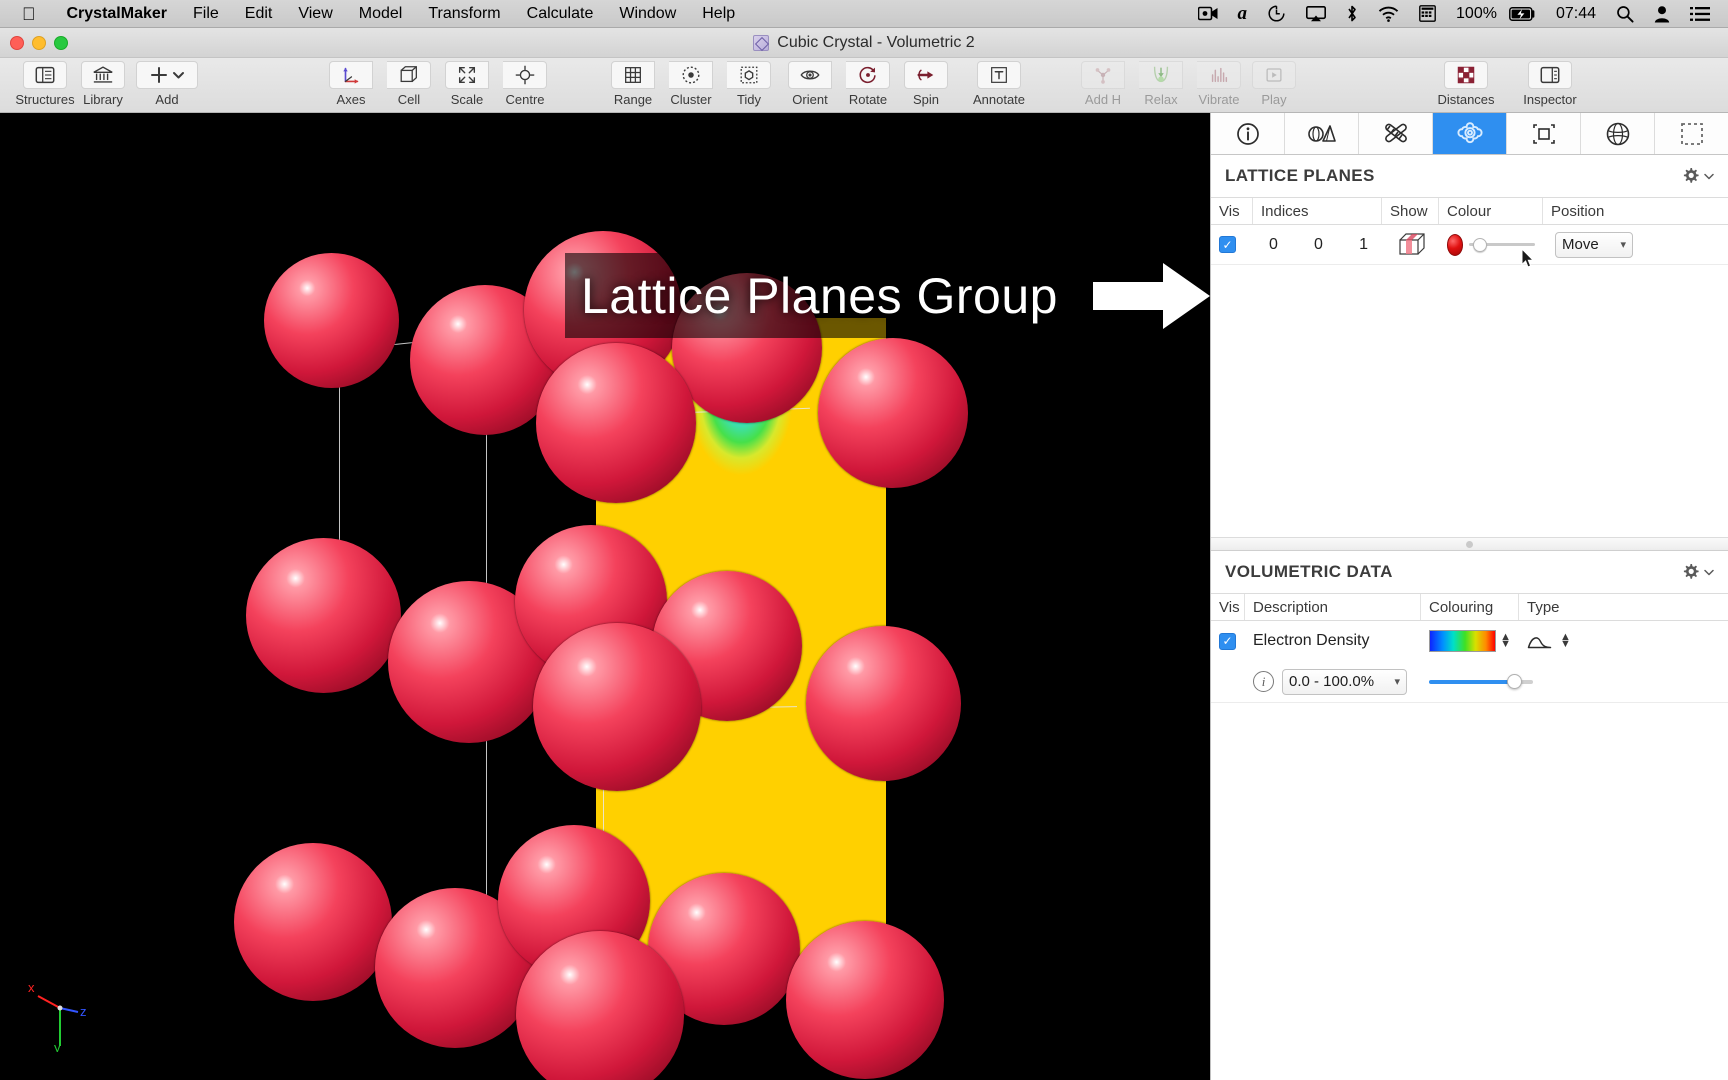  What do you see at coordinates (1662, 14) in the screenshot?
I see `user-account-icon` at bounding box center [1662, 14].